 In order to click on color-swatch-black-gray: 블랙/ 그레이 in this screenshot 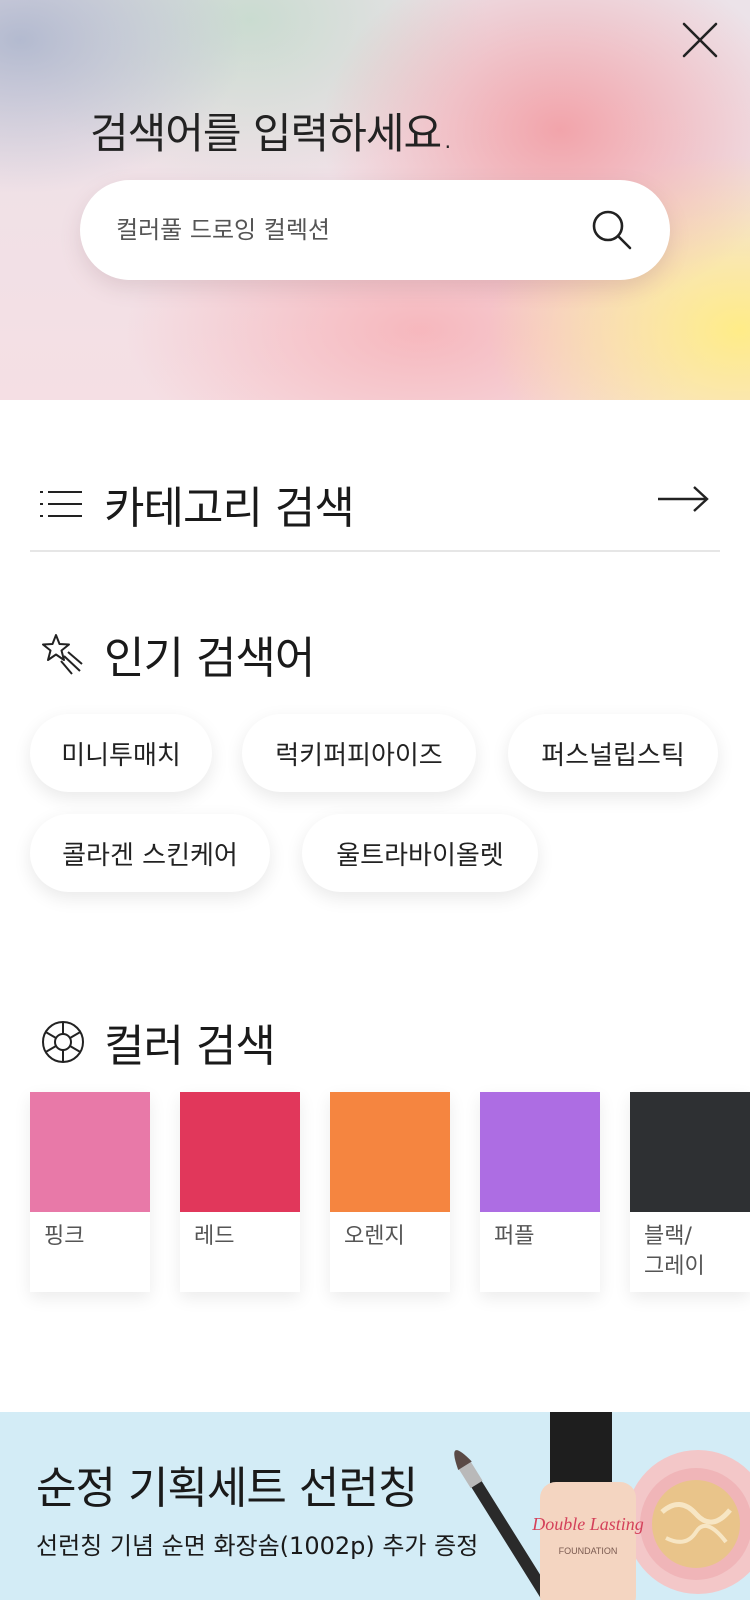, I will do `click(690, 1192)`.